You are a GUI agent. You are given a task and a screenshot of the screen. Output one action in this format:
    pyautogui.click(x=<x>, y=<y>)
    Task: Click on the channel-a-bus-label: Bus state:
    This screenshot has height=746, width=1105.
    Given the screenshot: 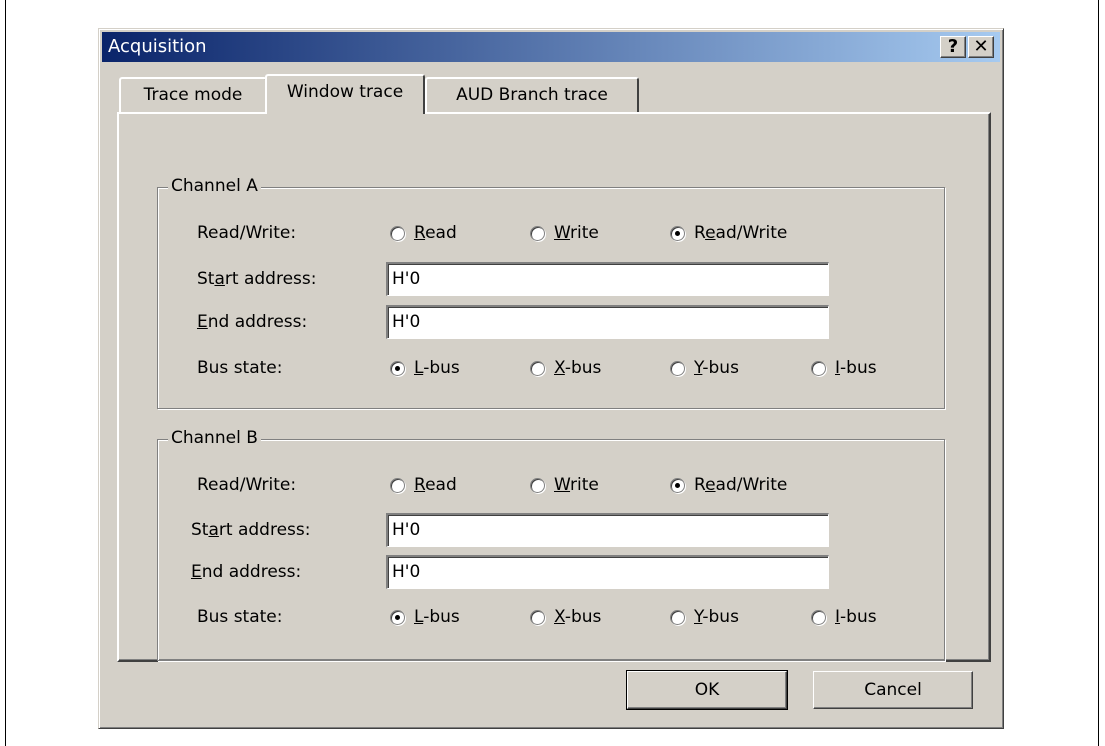 What is the action you would take?
    pyautogui.click(x=240, y=368)
    